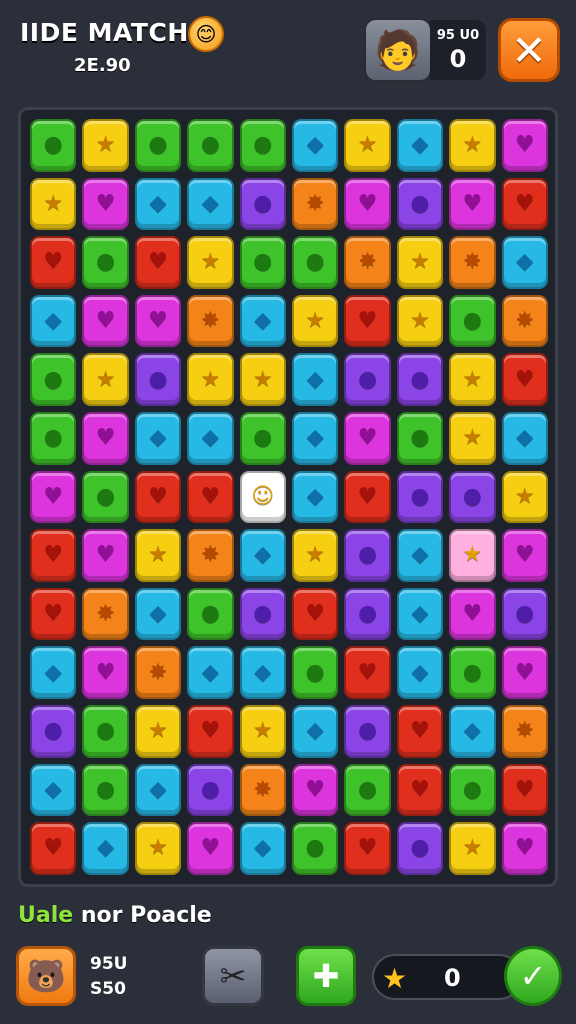  I want to click on player-avatar: 🧑, so click(398, 50).